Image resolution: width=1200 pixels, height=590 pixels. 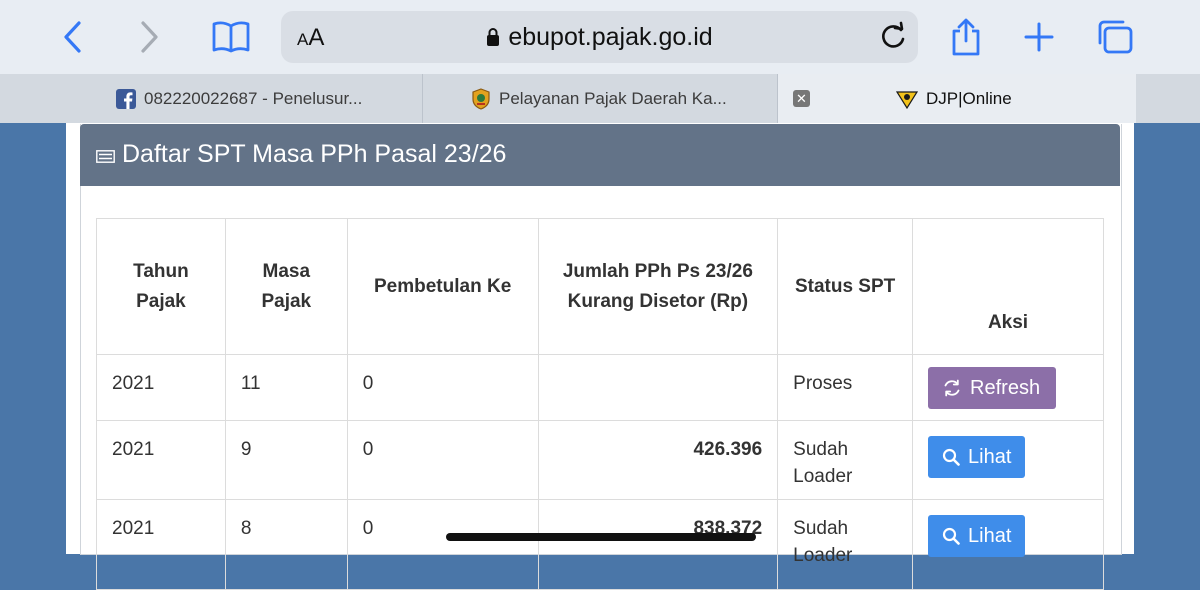 I want to click on bookmarks-button, so click(x=231, y=37).